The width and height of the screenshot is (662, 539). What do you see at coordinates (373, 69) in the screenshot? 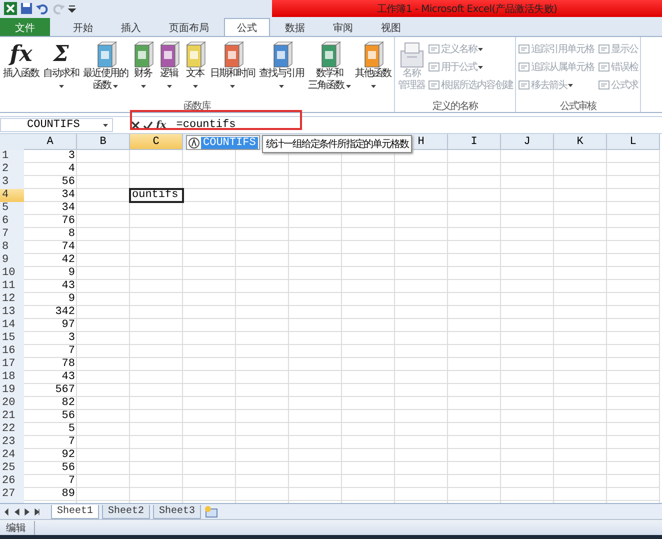
I see `ribbon-button: 其他函数` at bounding box center [373, 69].